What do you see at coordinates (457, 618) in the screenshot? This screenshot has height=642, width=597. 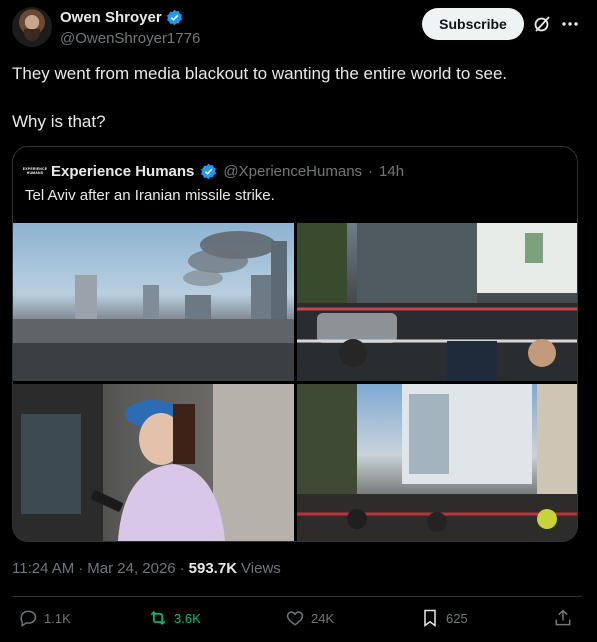 I see `bookmark-count: 625` at bounding box center [457, 618].